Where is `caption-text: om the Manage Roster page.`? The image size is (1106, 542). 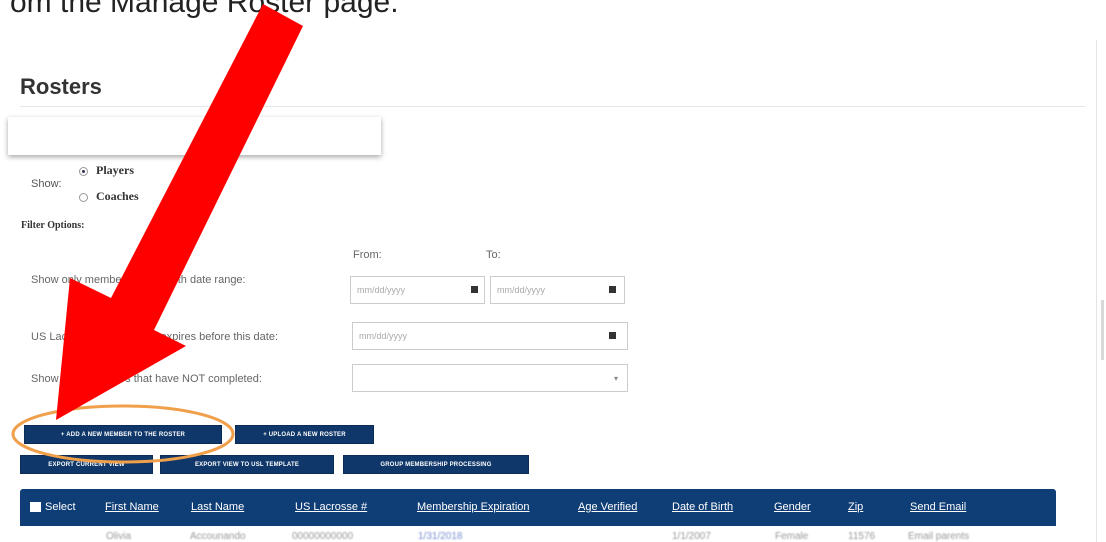
caption-text: om the Manage Roster page. is located at coordinates (204, 9).